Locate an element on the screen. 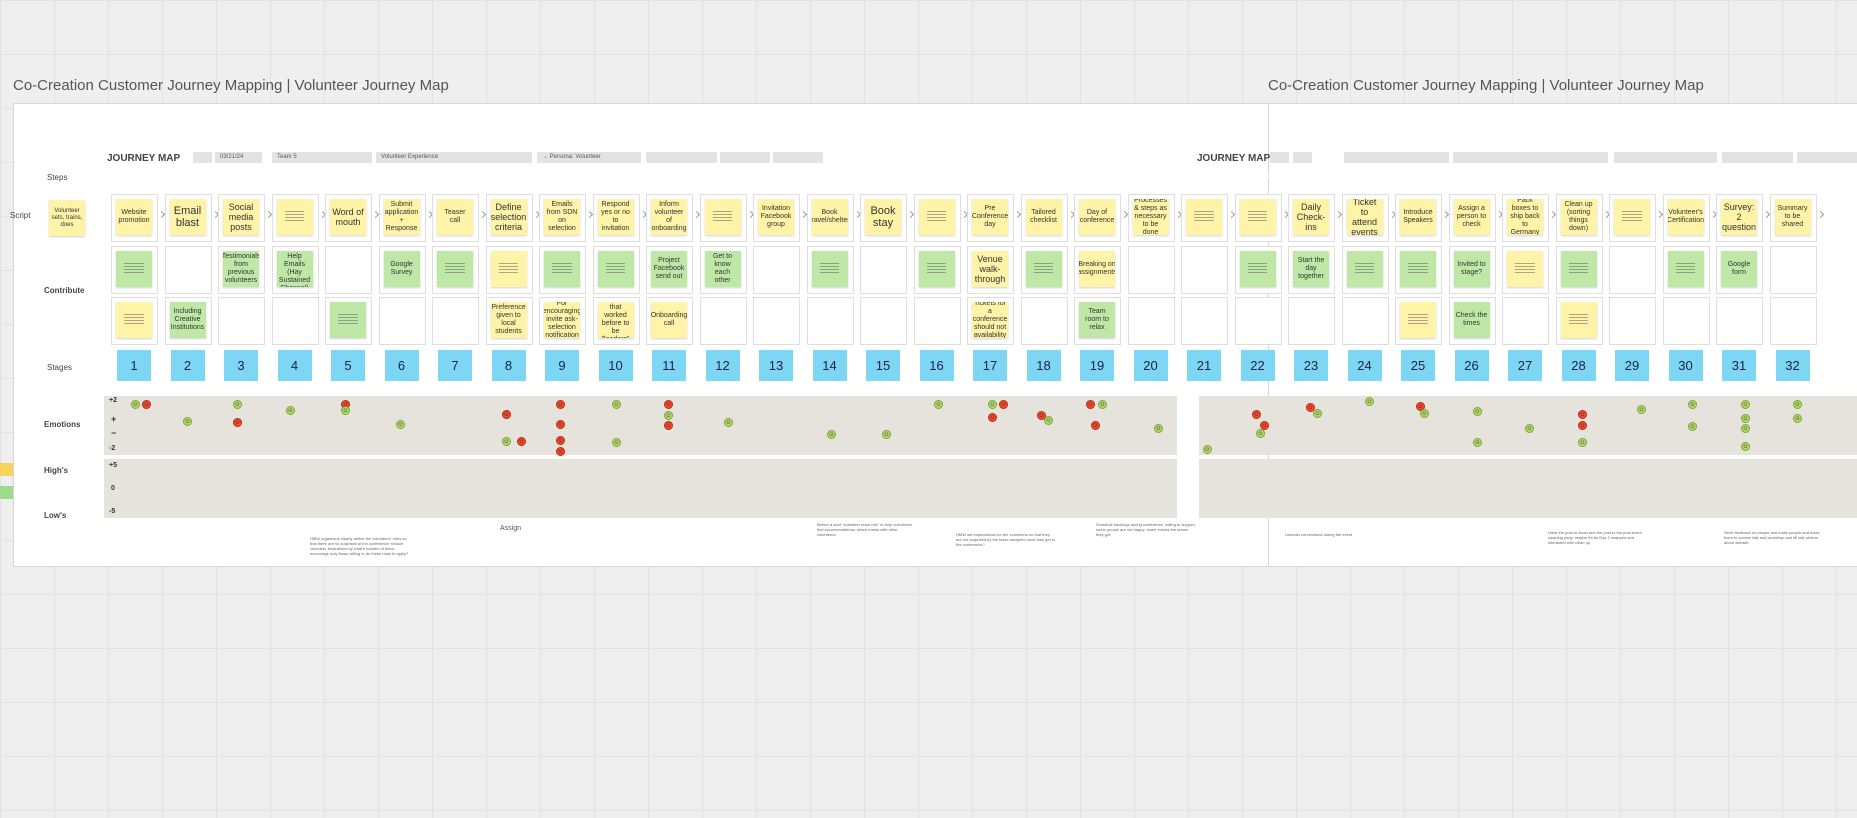 The height and width of the screenshot is (818, 1857). stage-32: 32 is located at coordinates (1792, 365).